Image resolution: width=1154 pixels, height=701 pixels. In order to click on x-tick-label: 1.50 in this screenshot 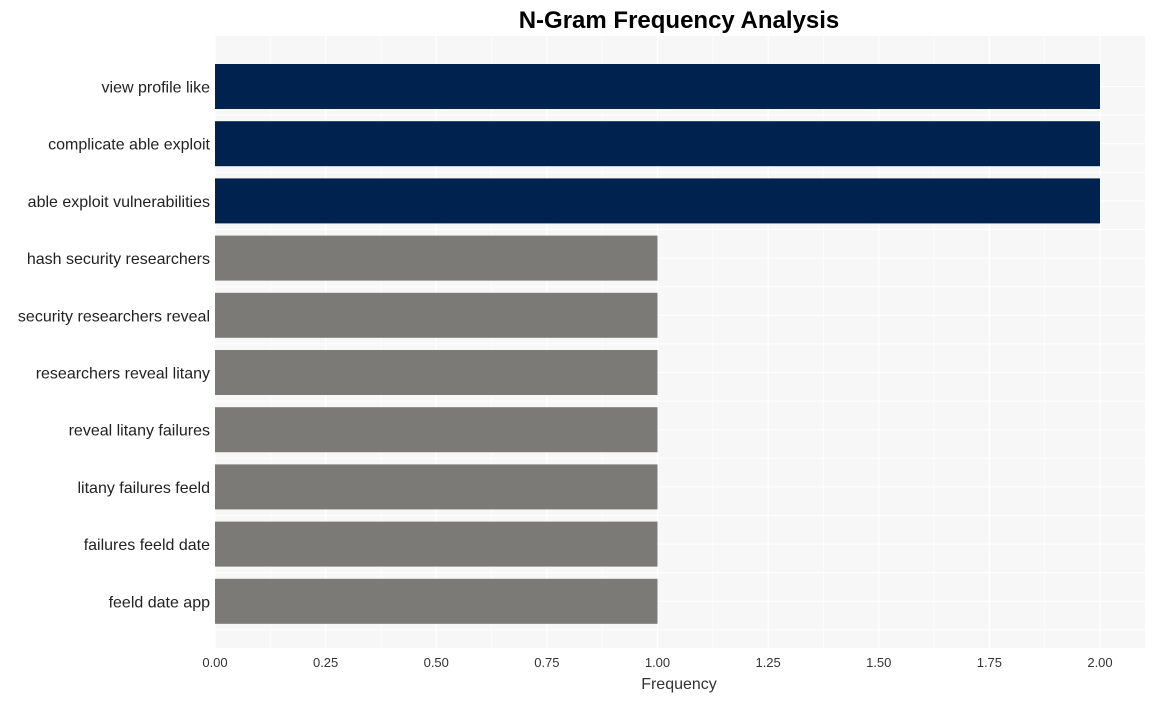, I will do `click(878, 662)`.